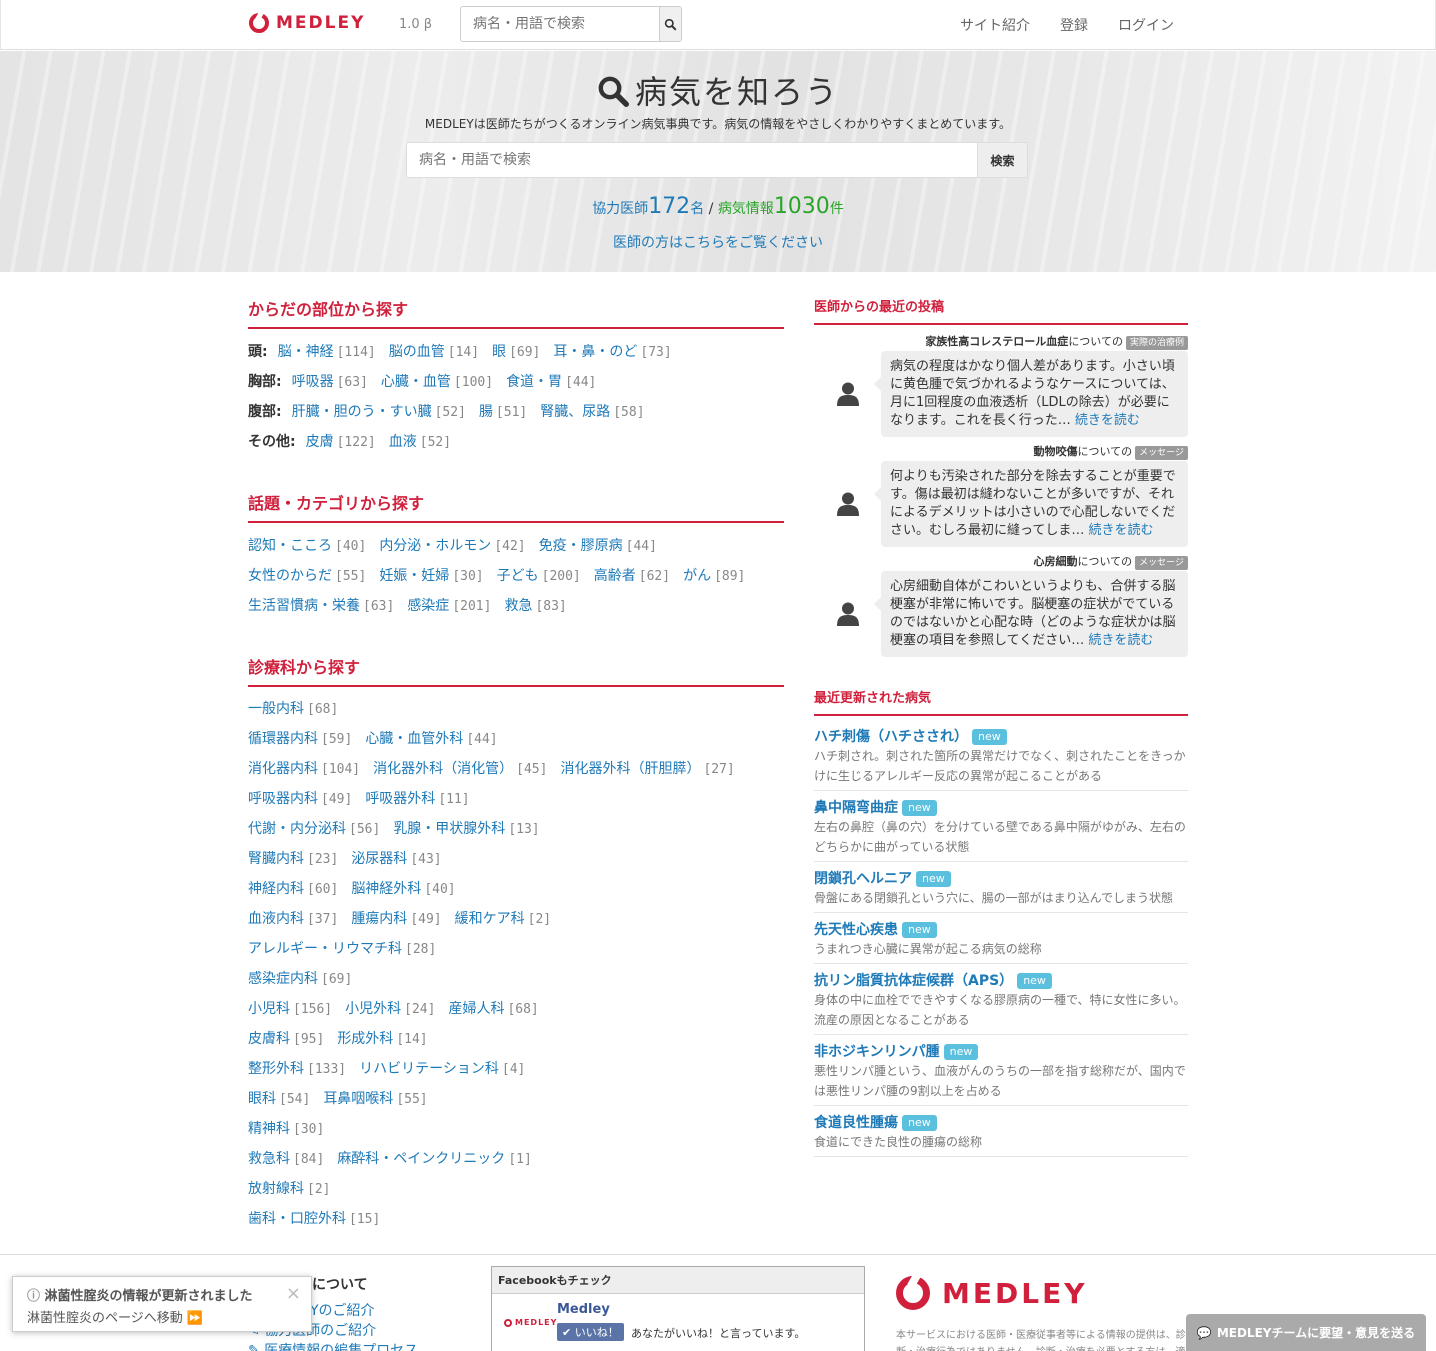 The width and height of the screenshot is (1436, 1351). What do you see at coordinates (309, 1129) in the screenshot?
I see `item-count: [30]` at bounding box center [309, 1129].